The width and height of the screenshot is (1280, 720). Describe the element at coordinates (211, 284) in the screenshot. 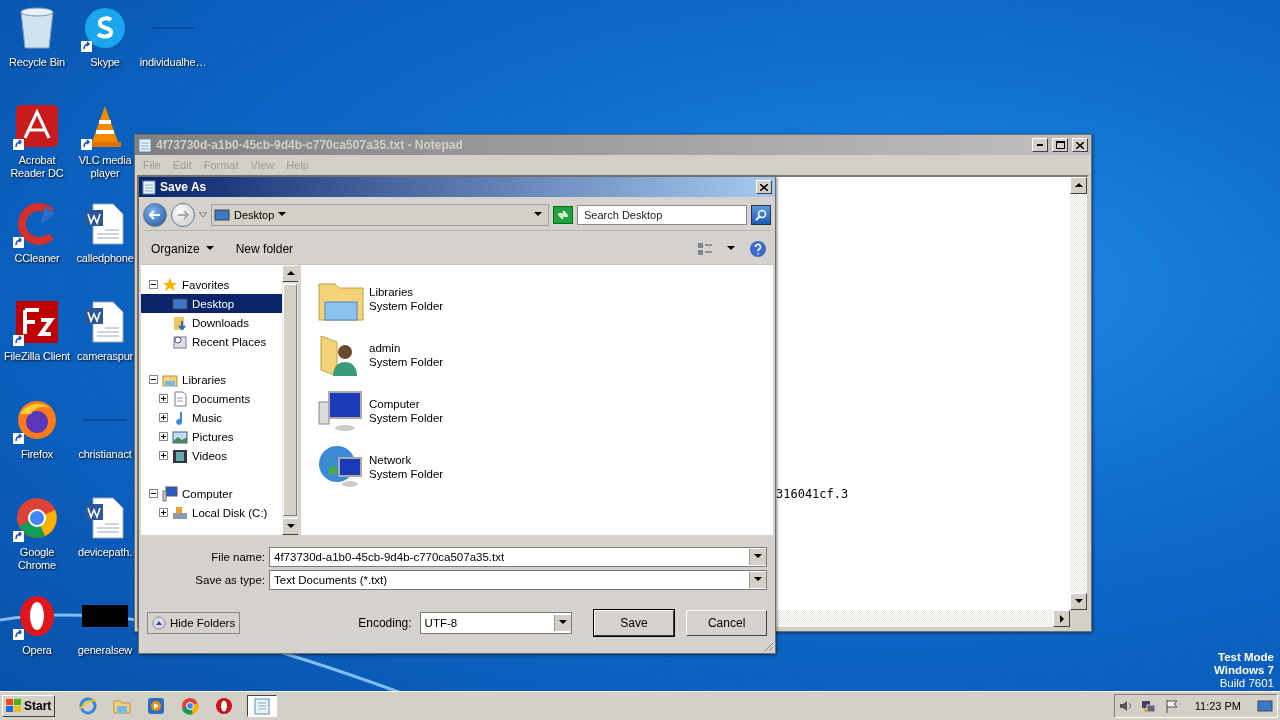

I see `tree-item: Favorites` at that location.